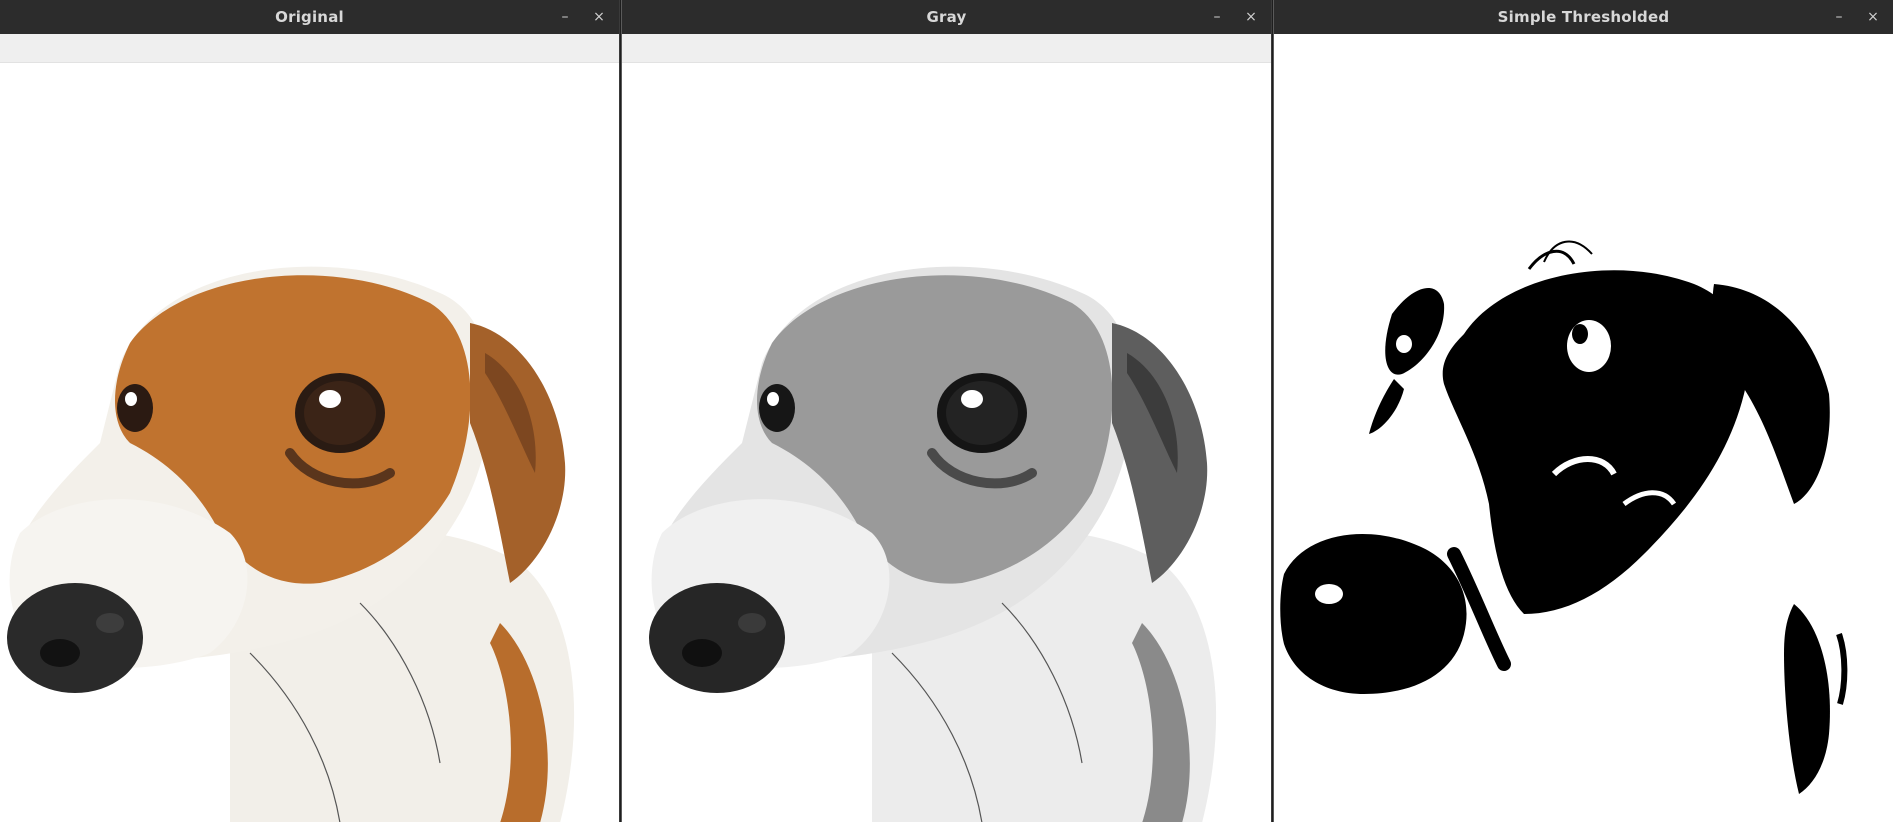  I want to click on titlebar: Simple Thresholded – ×, so click(1583, 17).